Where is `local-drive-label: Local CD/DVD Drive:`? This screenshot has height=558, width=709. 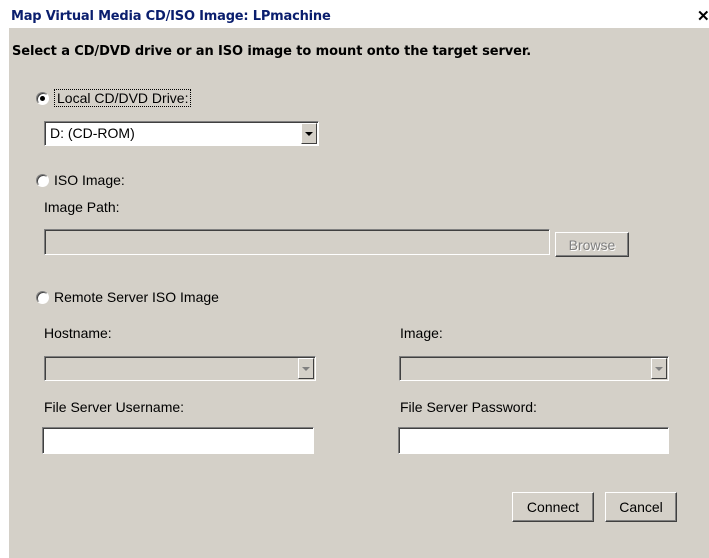 local-drive-label: Local CD/DVD Drive: is located at coordinates (123, 98).